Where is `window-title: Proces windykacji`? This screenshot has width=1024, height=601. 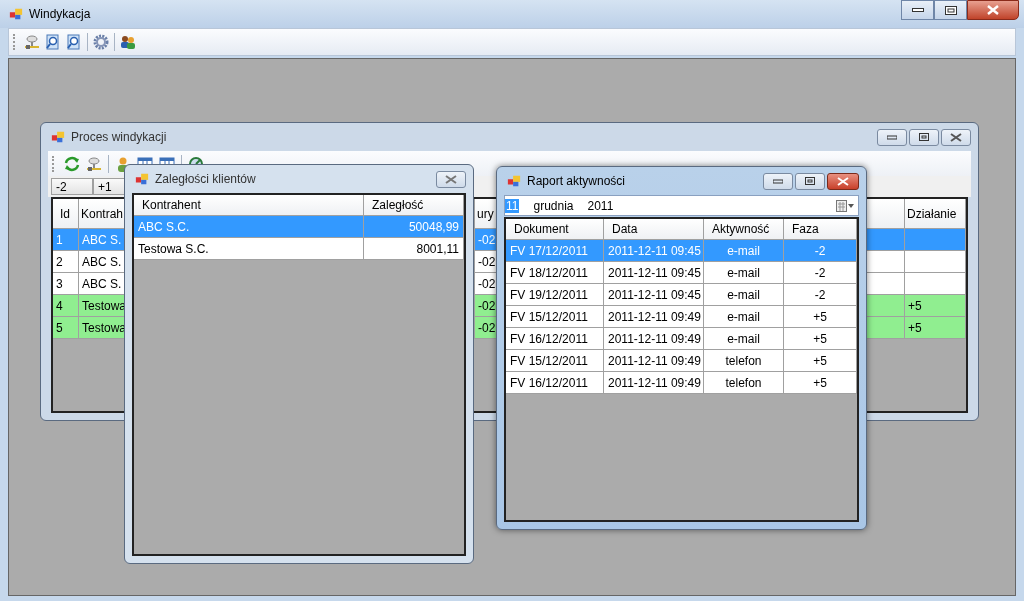 window-title: Proces windykacji is located at coordinates (119, 137).